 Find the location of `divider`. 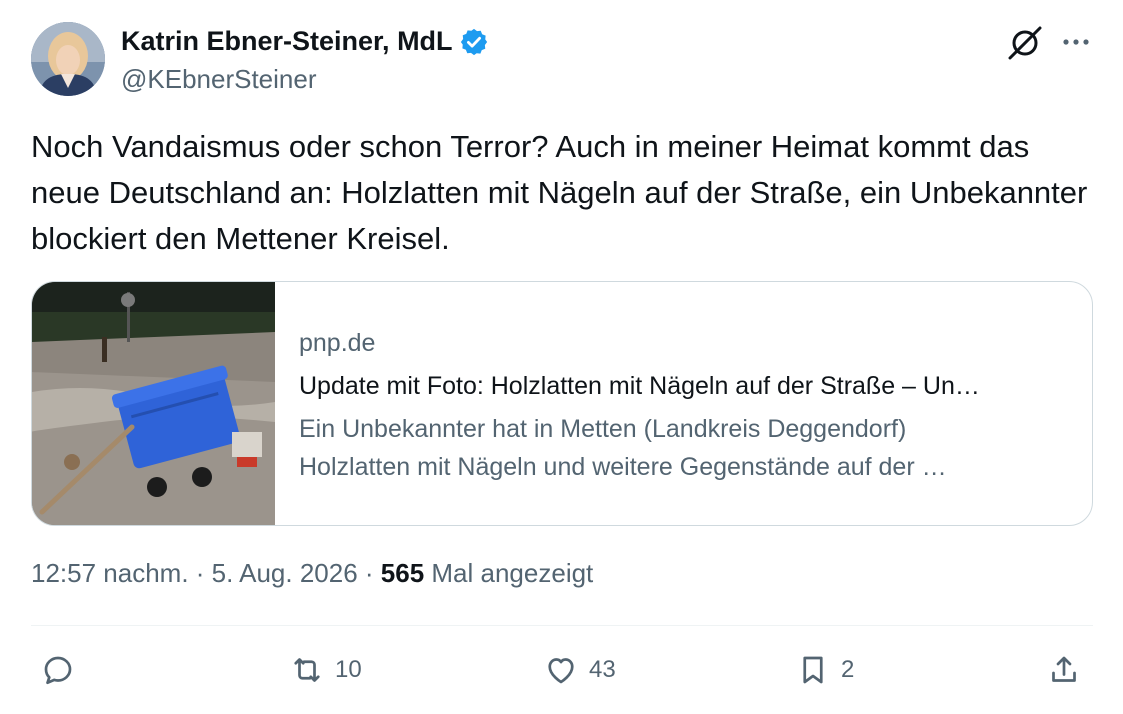

divider is located at coordinates (562, 625).